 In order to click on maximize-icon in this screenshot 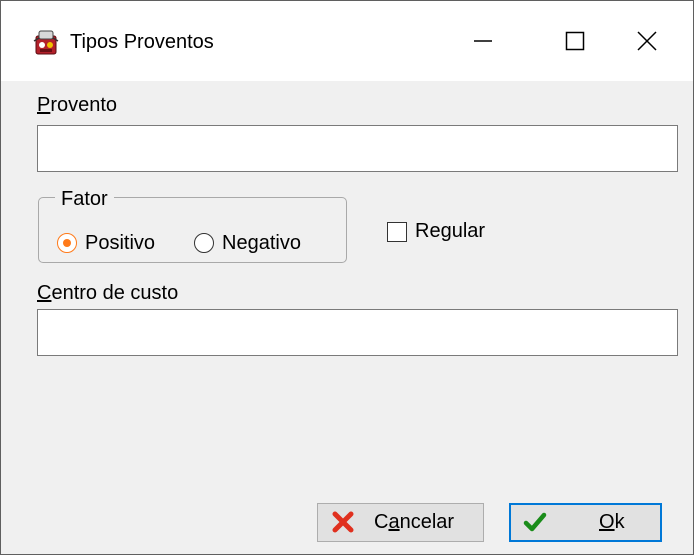, I will do `click(575, 41)`.